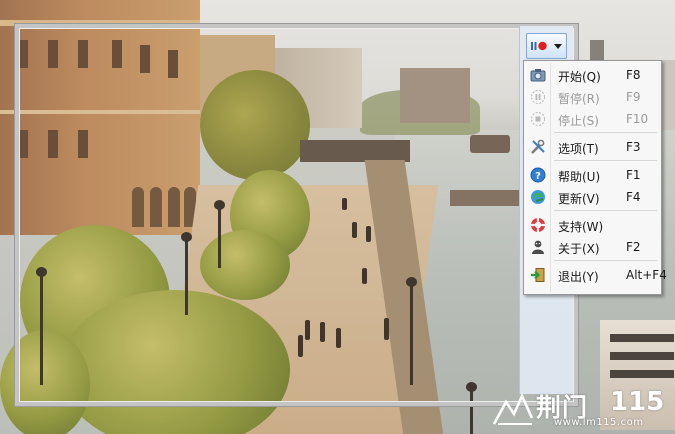 The height and width of the screenshot is (434, 675). Describe the element at coordinates (579, 99) in the screenshot. I see `menu-item-label: 暂停(R)` at that location.